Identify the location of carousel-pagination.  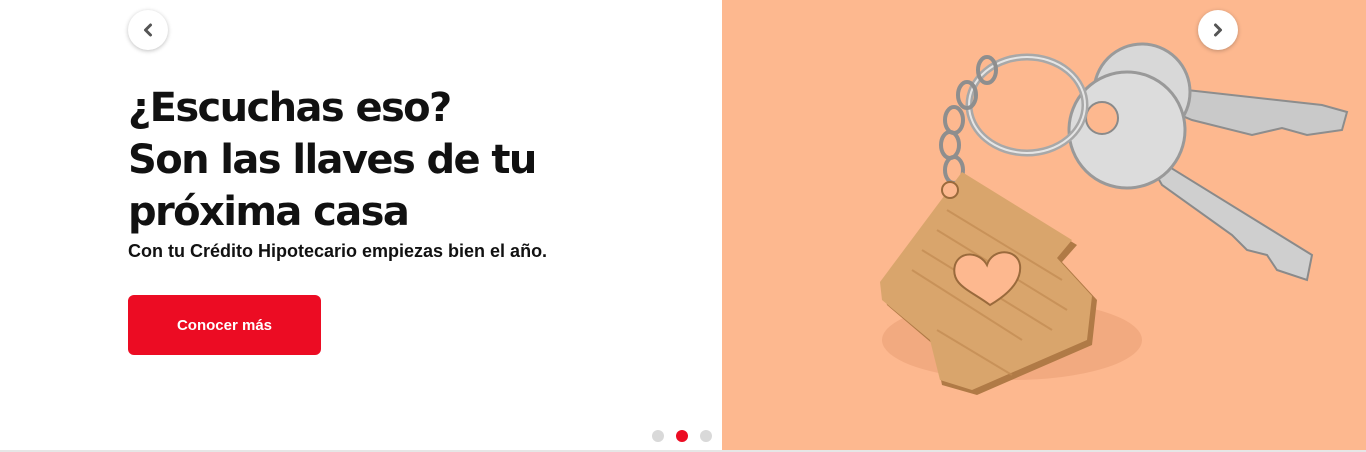
(682, 436).